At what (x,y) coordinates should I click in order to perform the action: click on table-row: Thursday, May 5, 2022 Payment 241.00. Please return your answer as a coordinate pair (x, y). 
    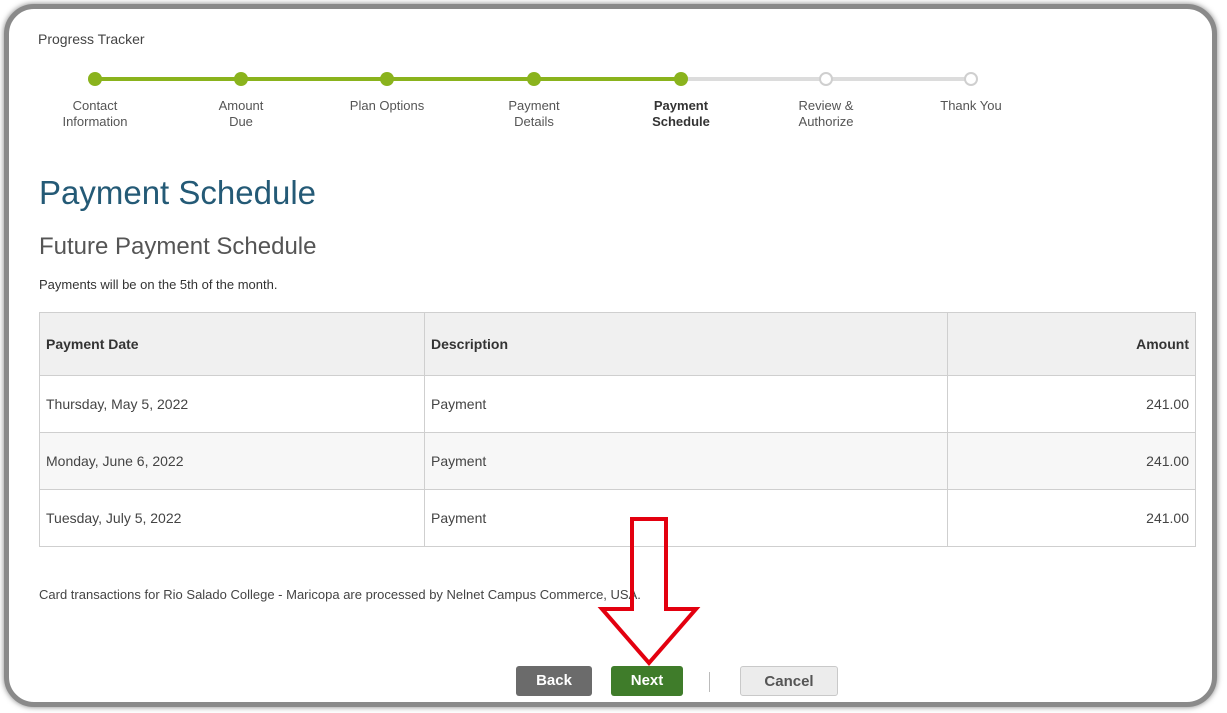
    Looking at the image, I should click on (617, 404).